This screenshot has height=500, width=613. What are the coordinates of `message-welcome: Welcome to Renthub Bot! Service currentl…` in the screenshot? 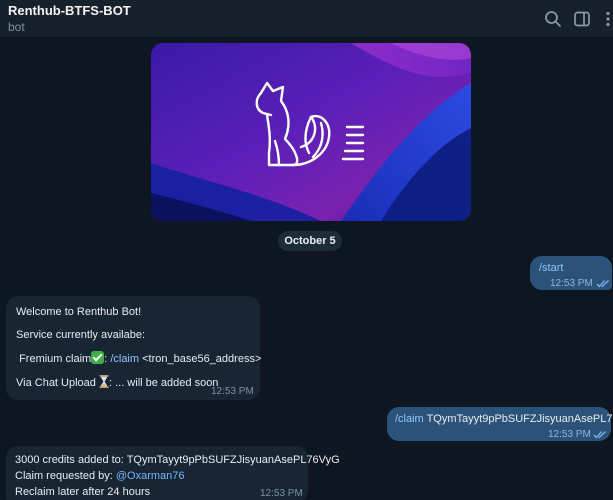 It's located at (134, 348).